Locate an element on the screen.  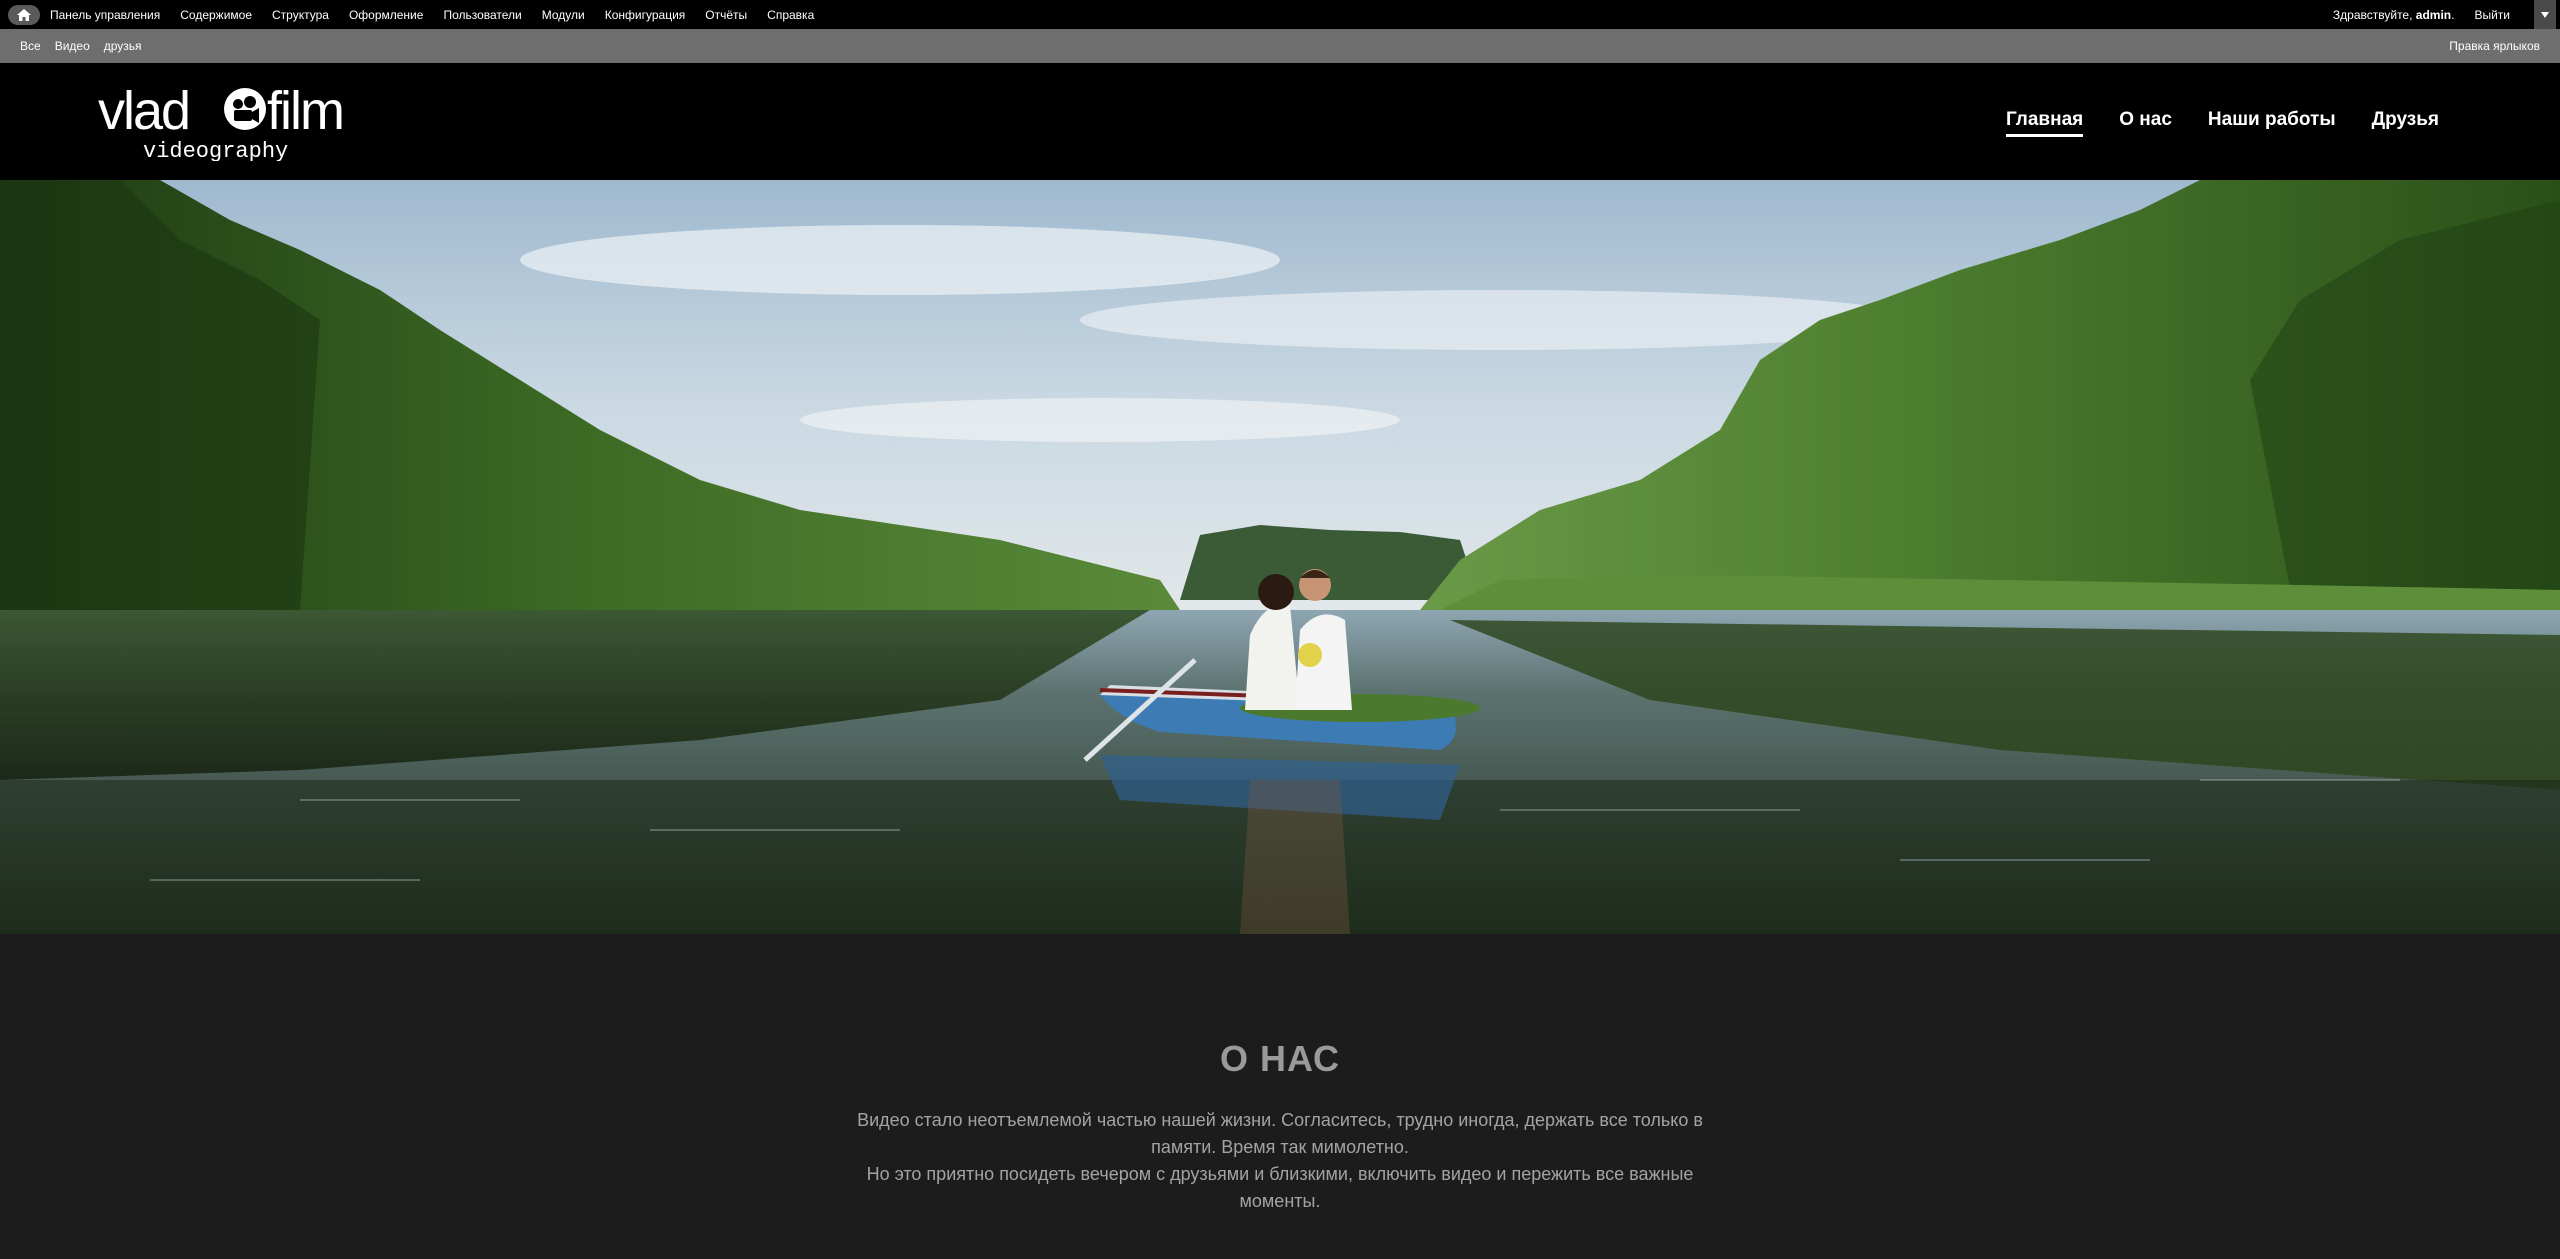
shortcuts-list: Все Видео друзья is located at coordinates (88, 46).